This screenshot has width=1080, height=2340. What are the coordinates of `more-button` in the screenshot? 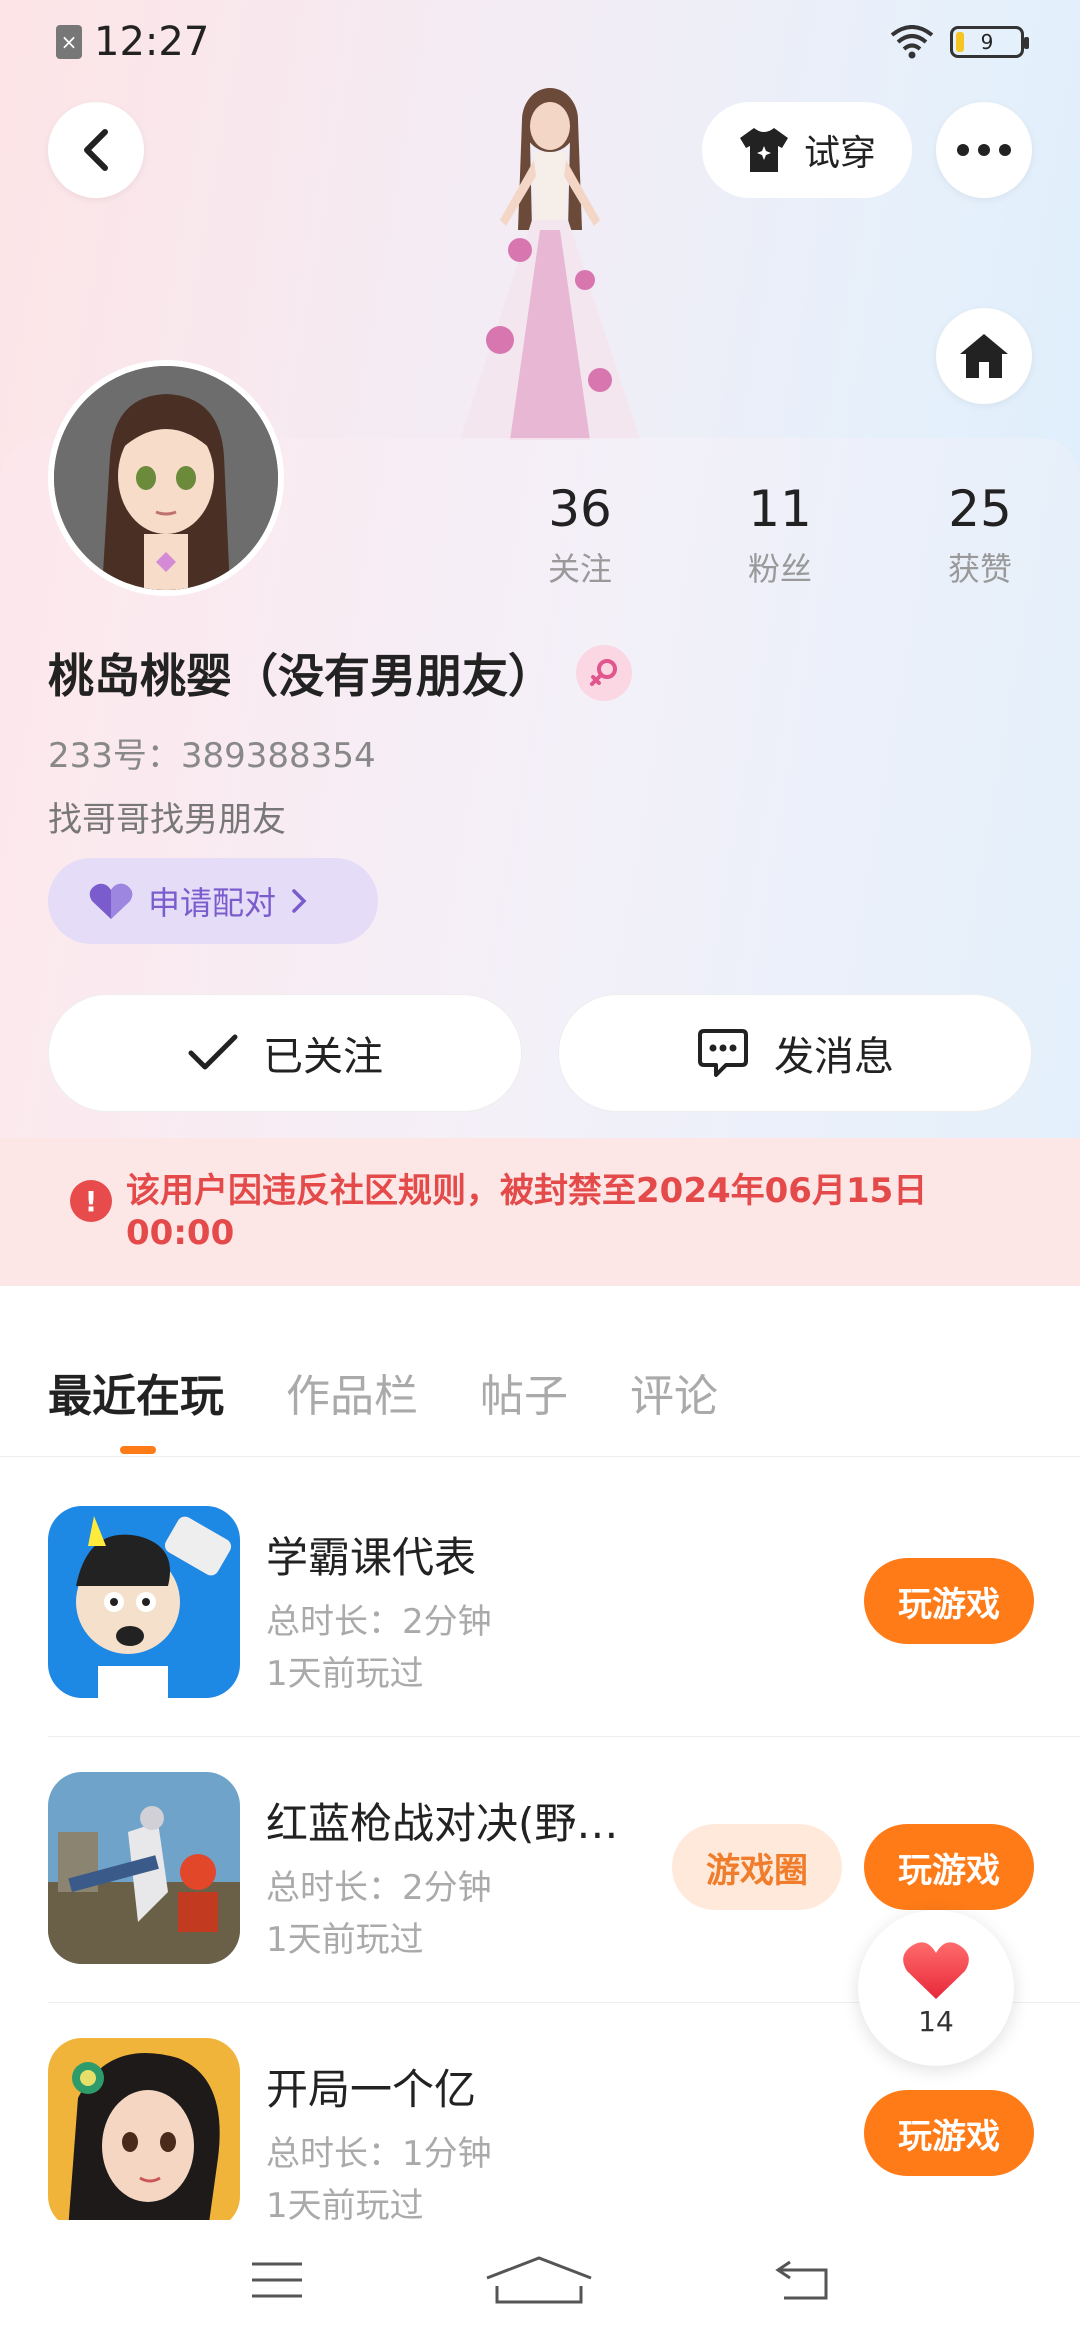 It's located at (984, 150).